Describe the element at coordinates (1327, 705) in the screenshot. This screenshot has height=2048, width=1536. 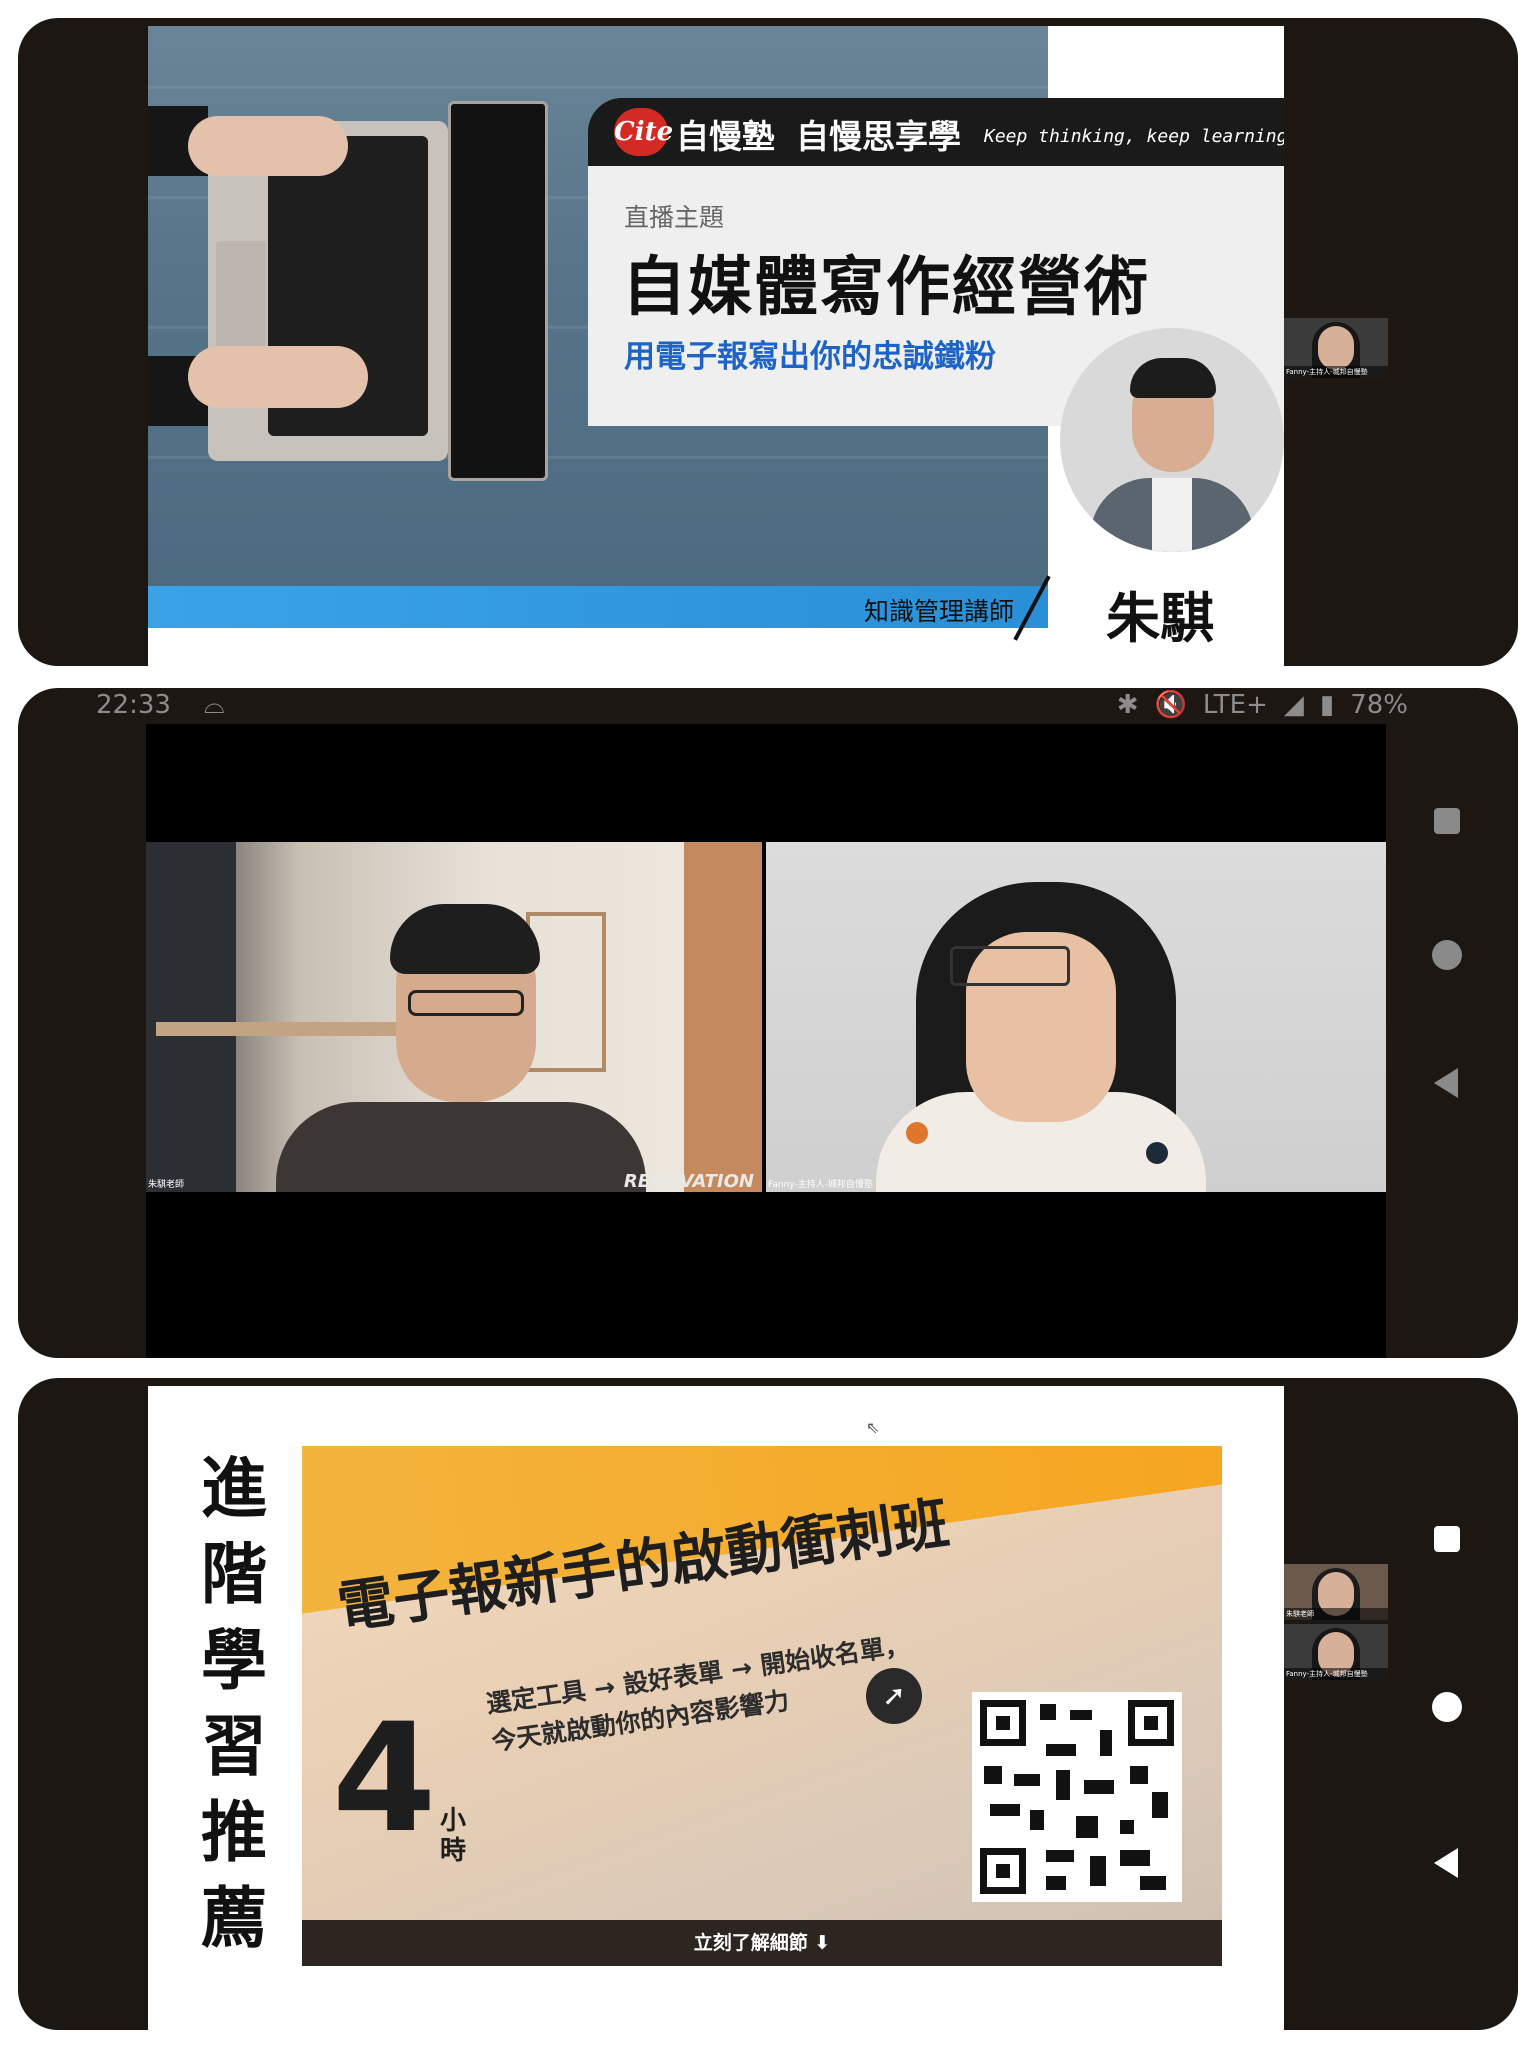
I see `battery-icon: ▮` at that location.